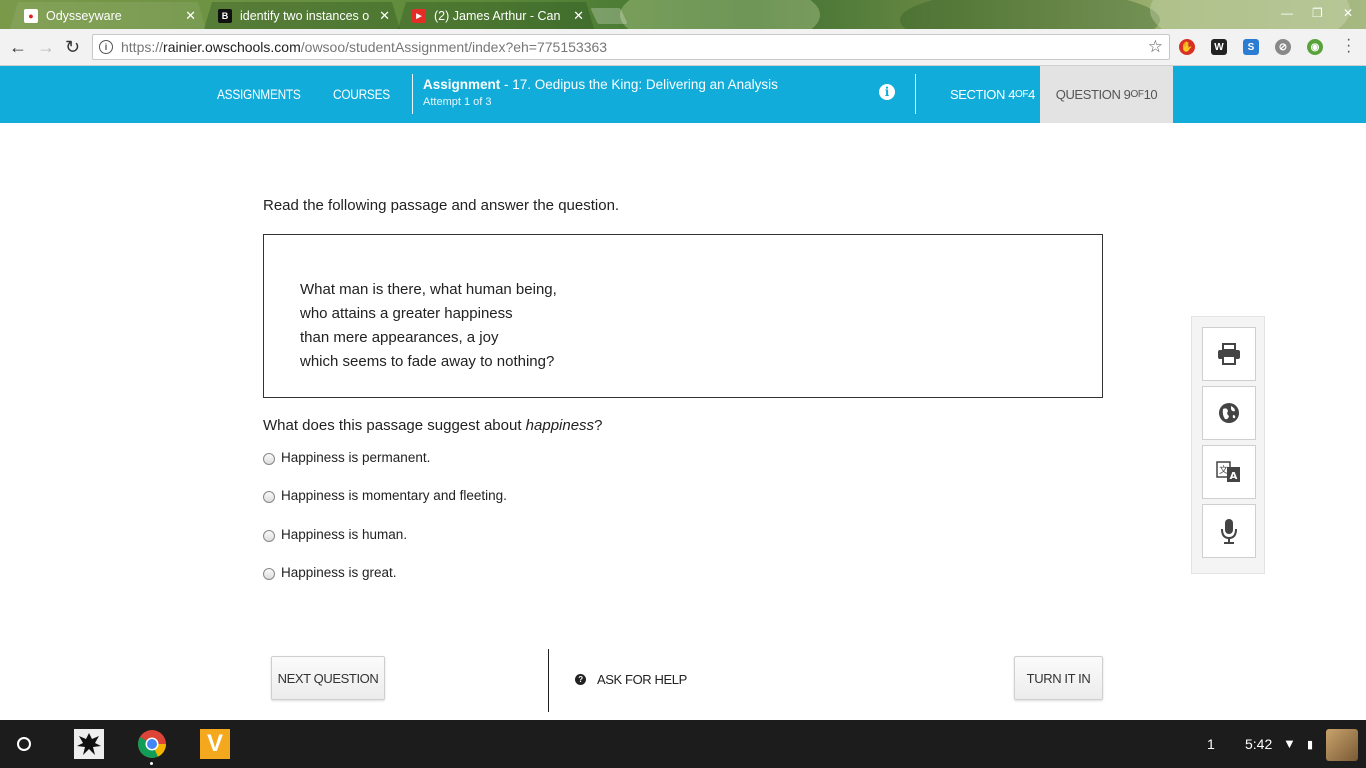 This screenshot has height=768, width=1366. What do you see at coordinates (339, 572) in the screenshot?
I see `answer-label: Happiness is great.` at bounding box center [339, 572].